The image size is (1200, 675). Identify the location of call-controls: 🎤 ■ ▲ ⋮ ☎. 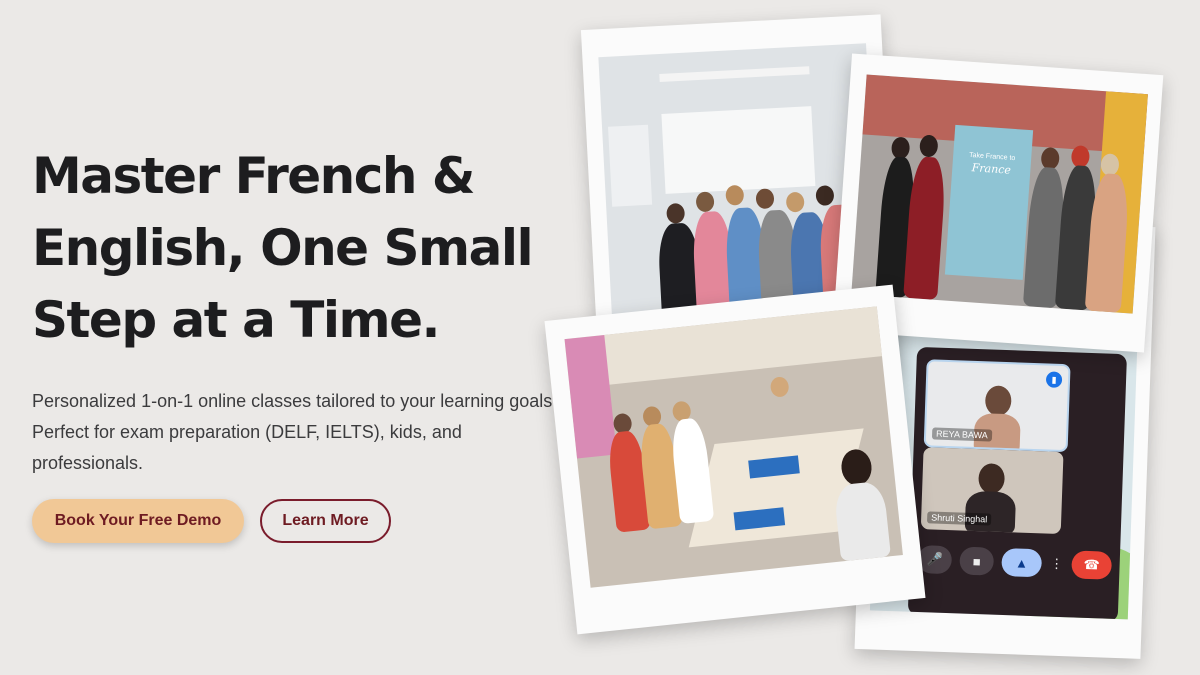
(1015, 562).